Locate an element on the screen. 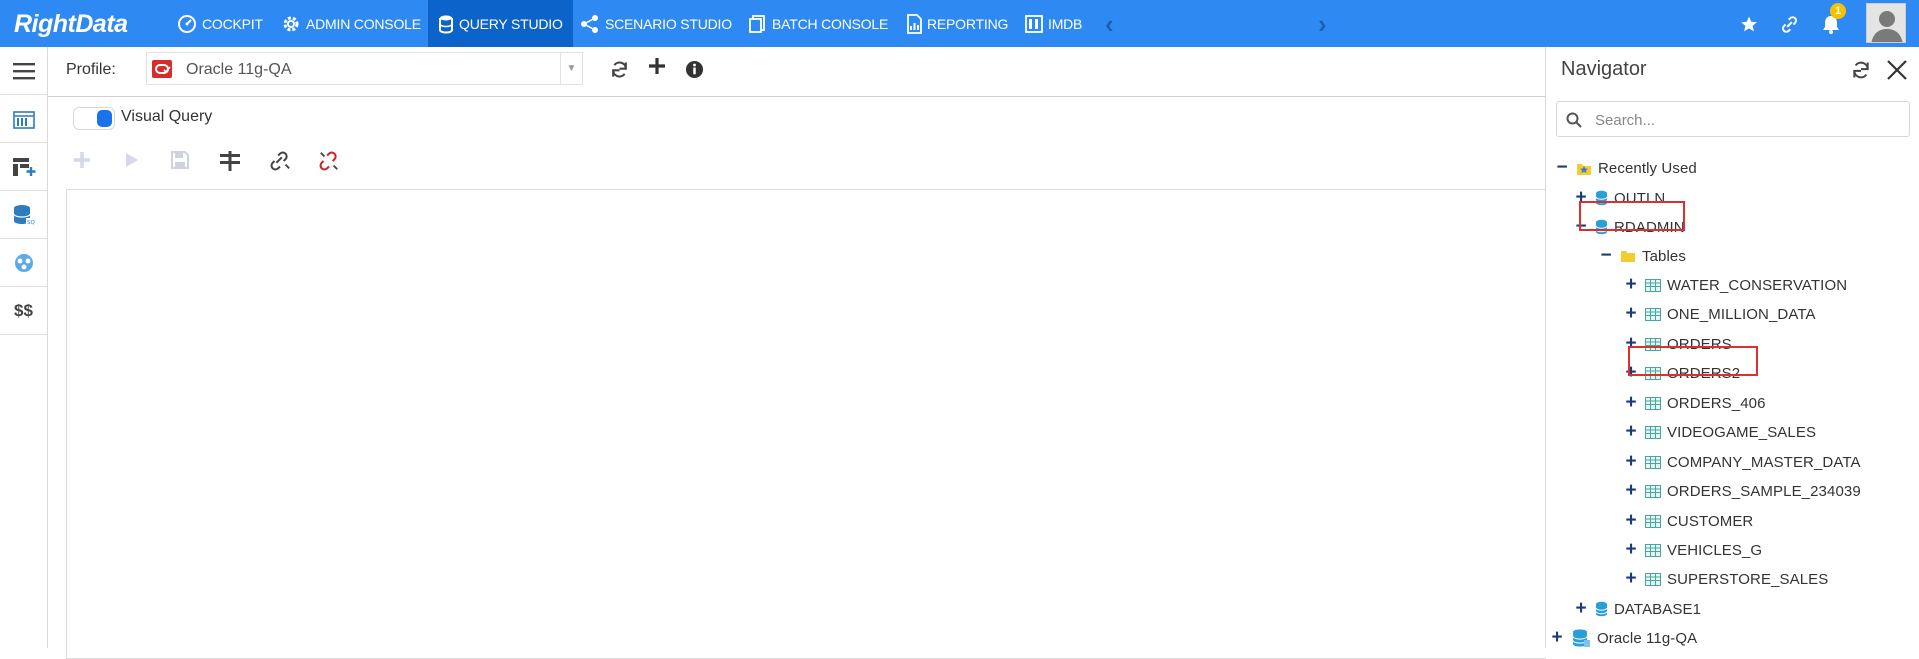  table-name: ORDERS_406 is located at coordinates (1716, 403).